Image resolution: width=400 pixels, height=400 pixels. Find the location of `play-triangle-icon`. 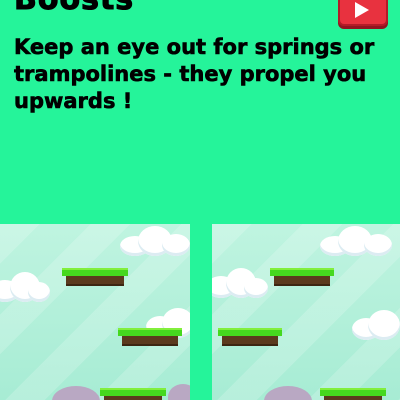

play-triangle-icon is located at coordinates (362, 10).